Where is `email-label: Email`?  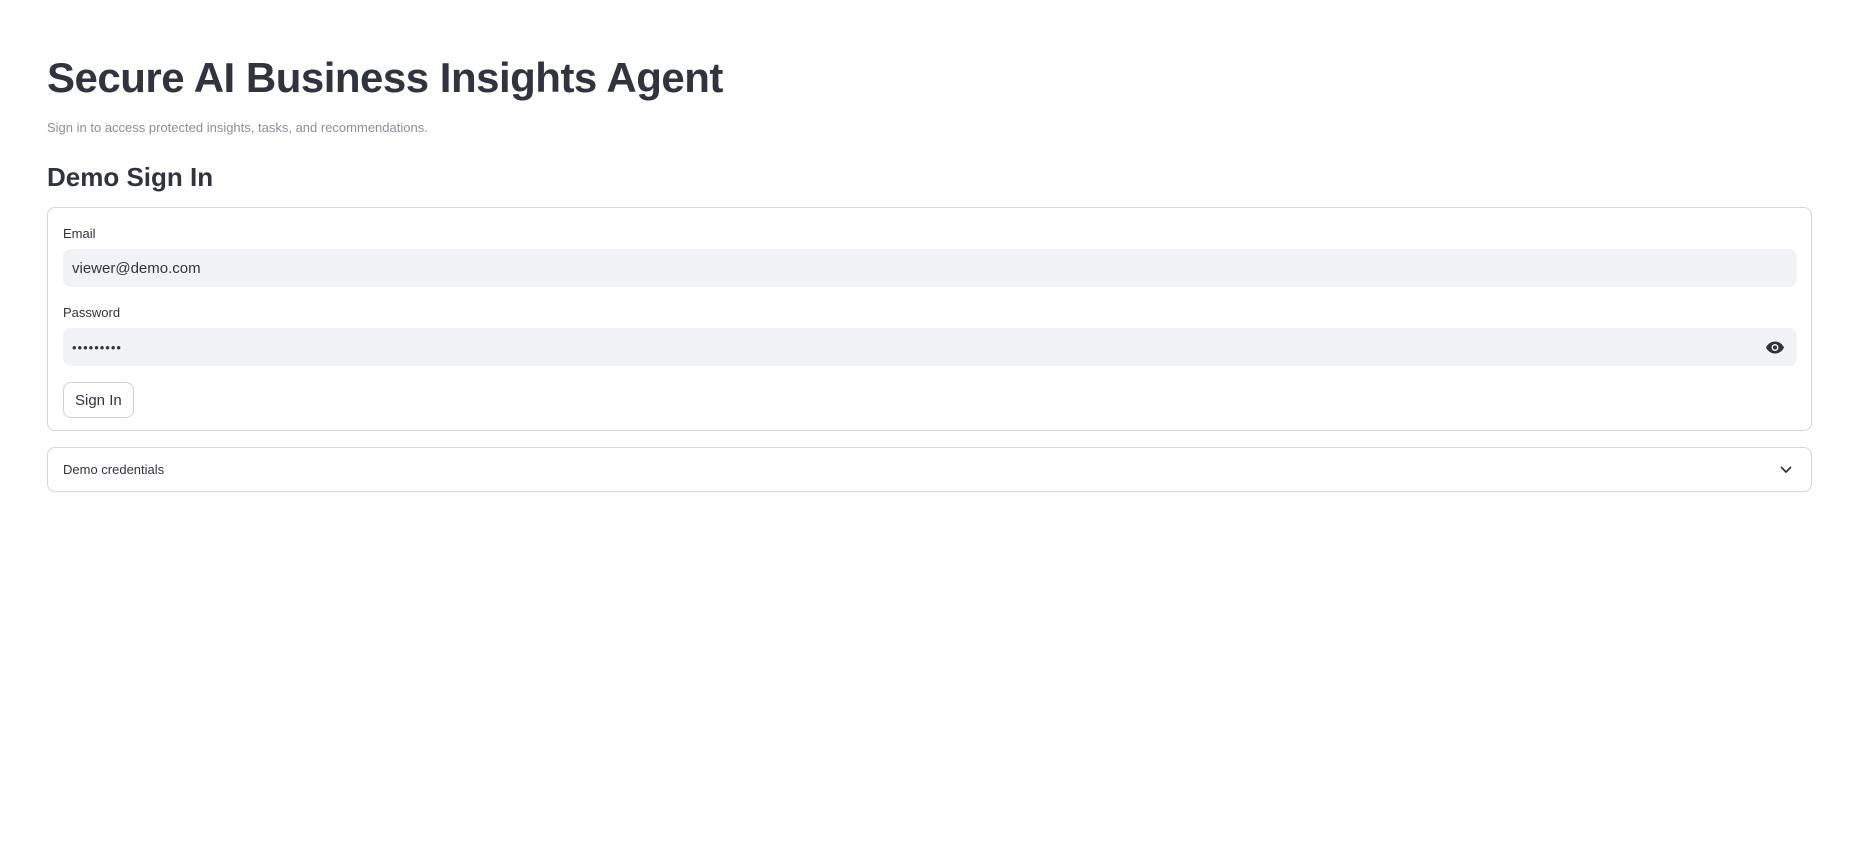
email-label: Email is located at coordinates (79, 233).